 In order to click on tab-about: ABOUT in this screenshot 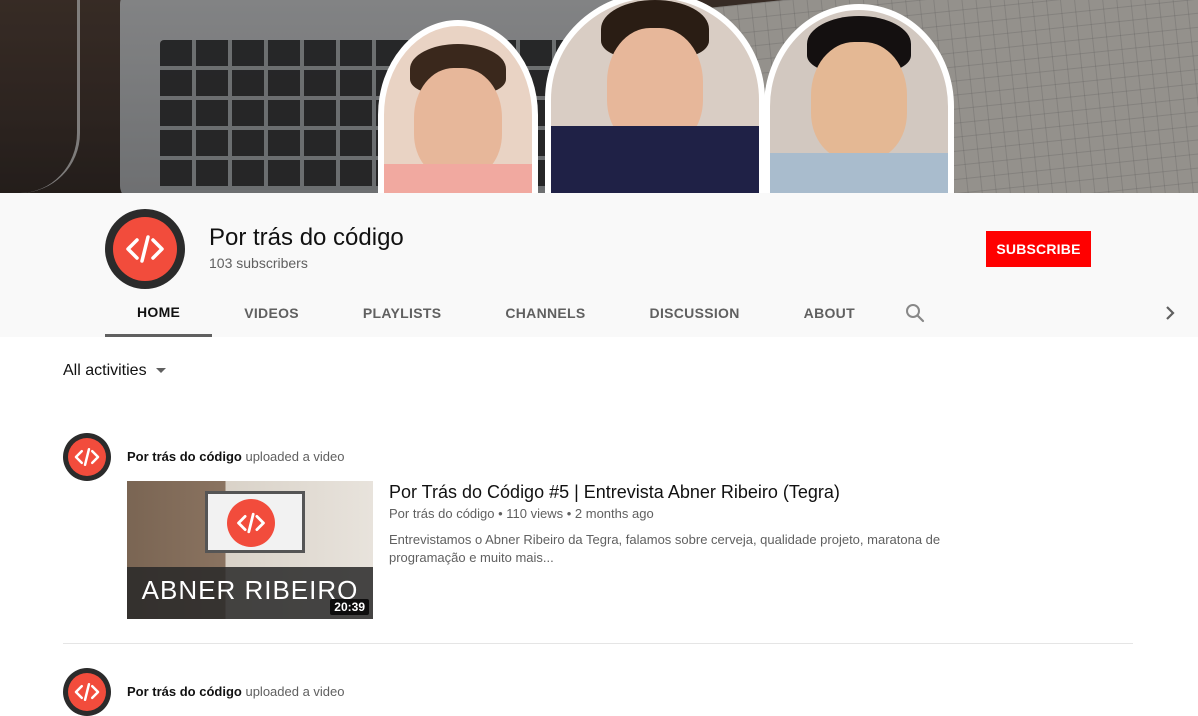, I will do `click(829, 313)`.